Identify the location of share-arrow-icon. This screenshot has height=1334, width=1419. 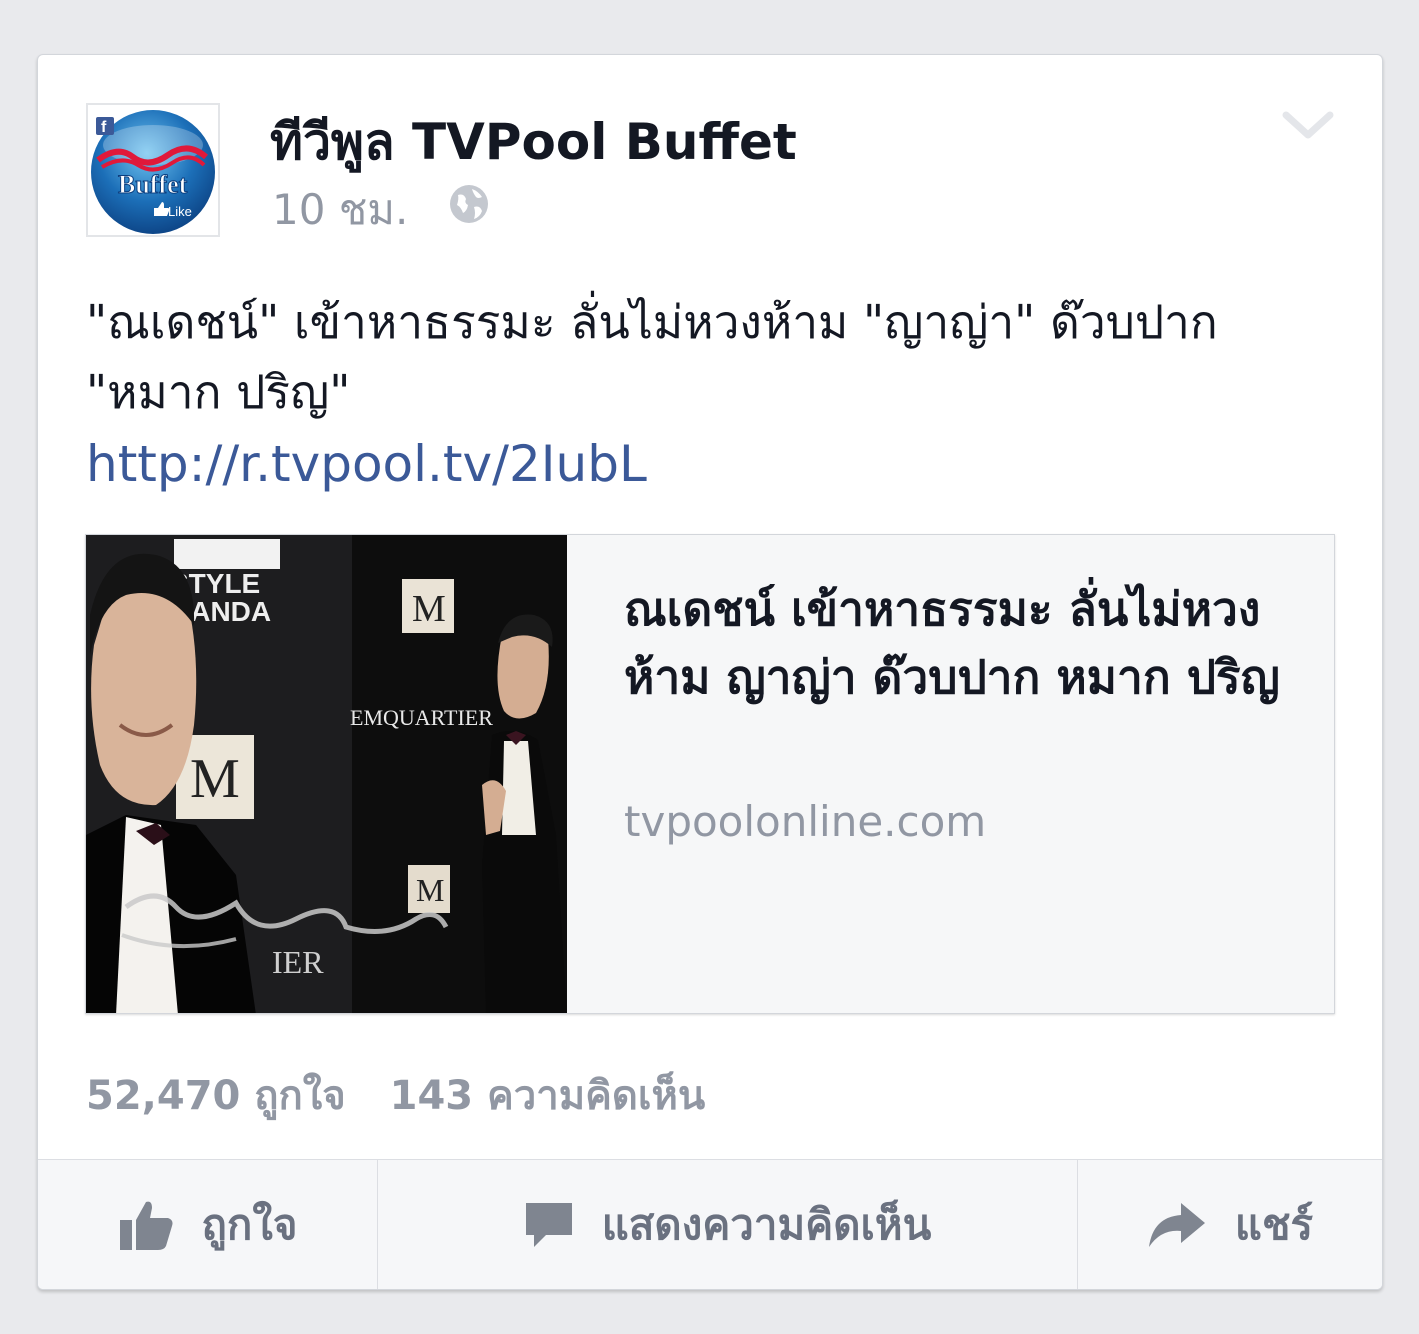
(1177, 1225).